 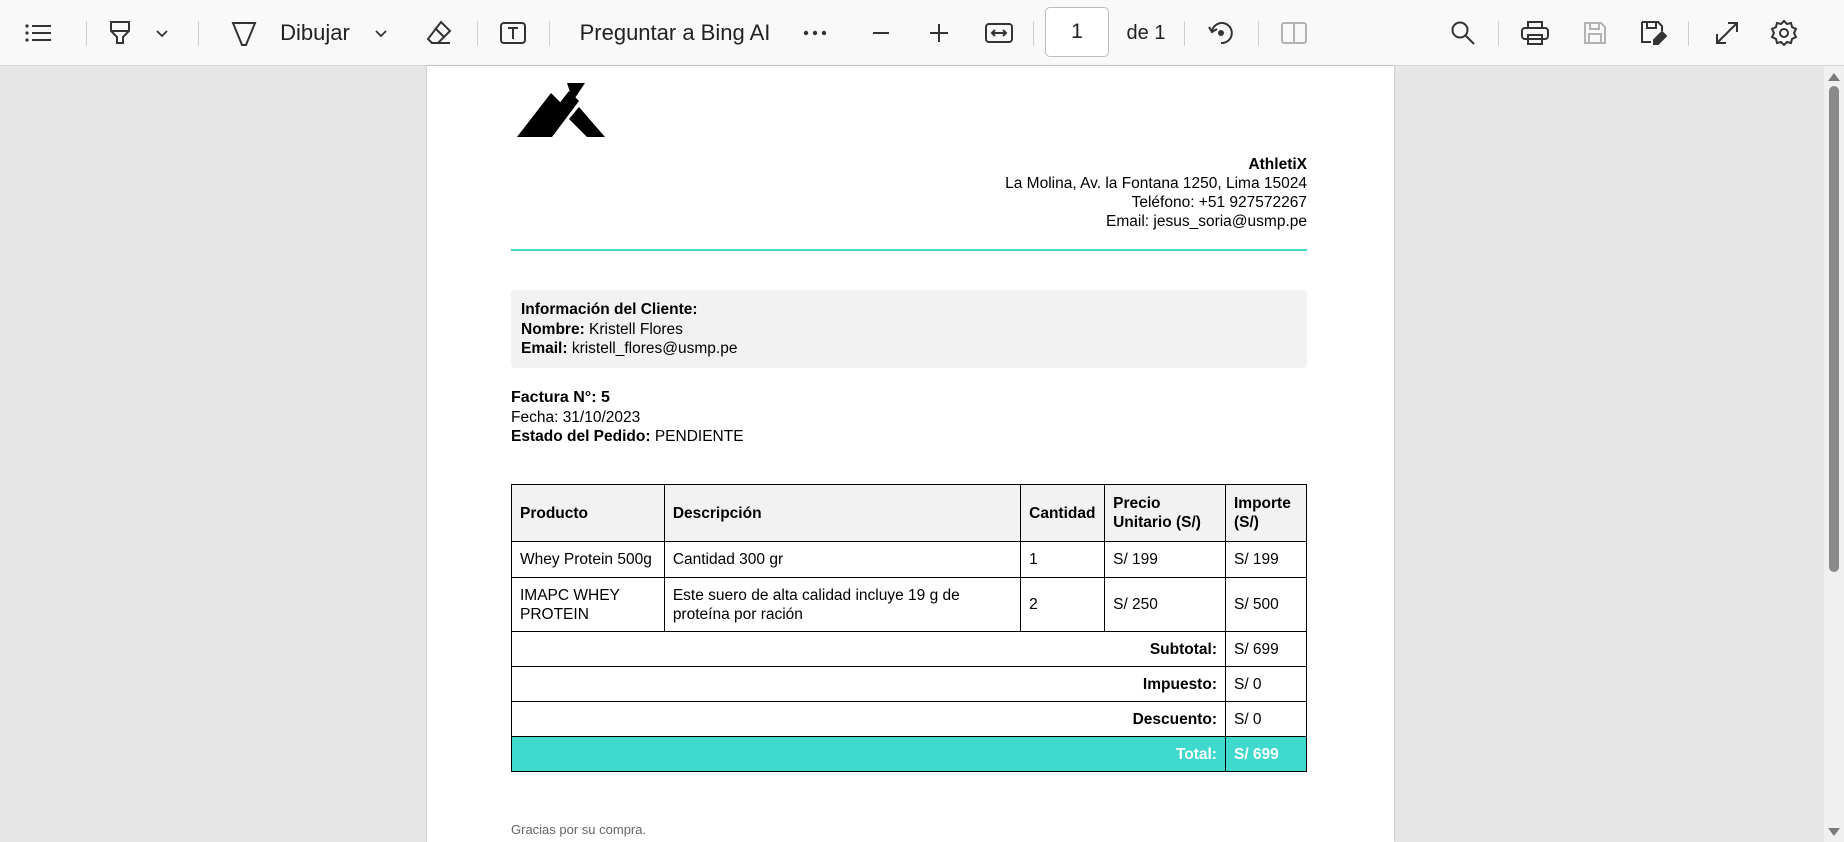 I want to click on client-email: kristell_flores@usmp.pe, so click(x=654, y=348).